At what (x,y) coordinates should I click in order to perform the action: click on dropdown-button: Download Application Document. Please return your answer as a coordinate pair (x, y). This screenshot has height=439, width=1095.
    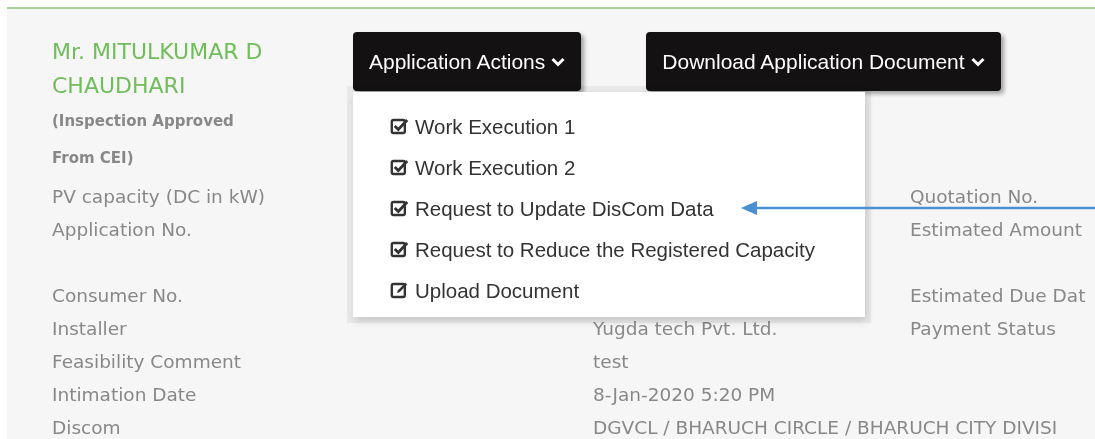
    Looking at the image, I should click on (823, 61).